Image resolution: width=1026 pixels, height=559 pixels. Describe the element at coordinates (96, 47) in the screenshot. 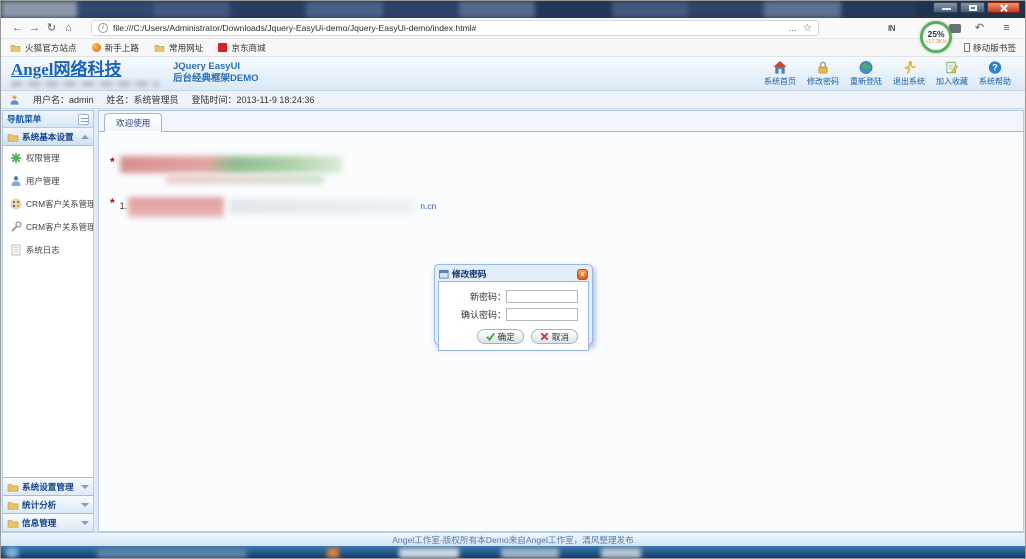

I see `firefox-dot-icon` at that location.